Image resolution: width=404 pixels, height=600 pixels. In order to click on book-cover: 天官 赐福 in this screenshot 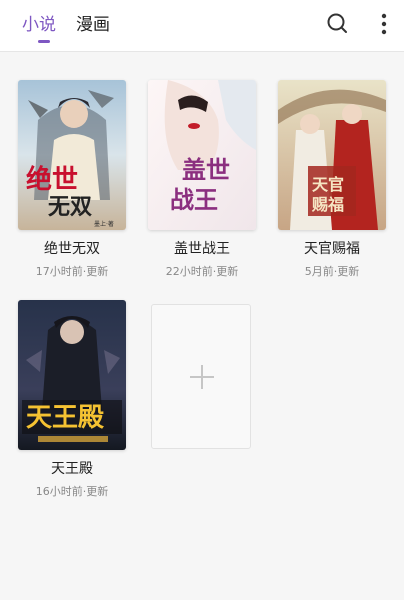, I will do `click(332, 155)`.